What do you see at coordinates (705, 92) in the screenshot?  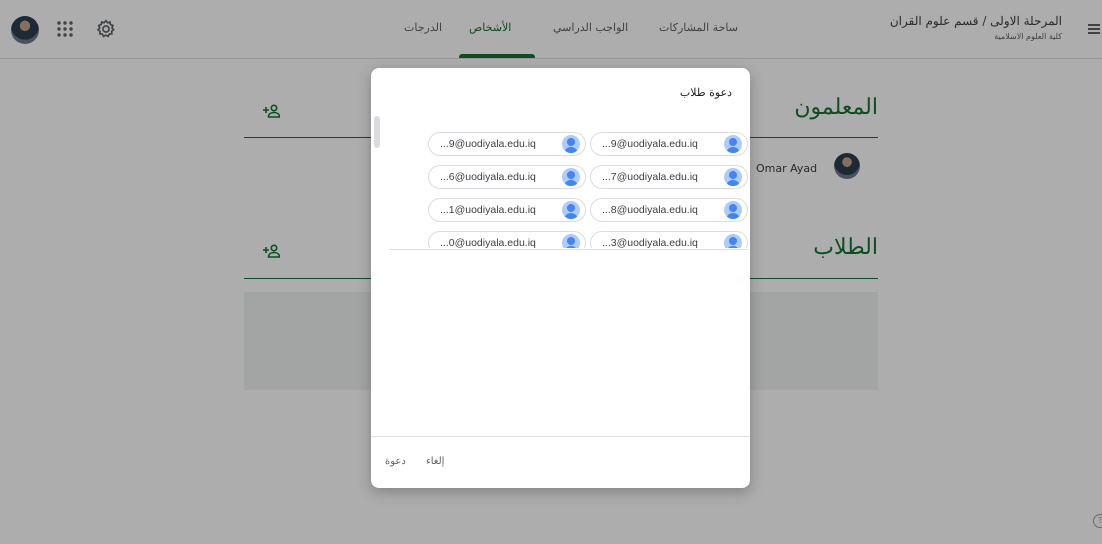 I see `dialog-title: دعوة طلاب` at bounding box center [705, 92].